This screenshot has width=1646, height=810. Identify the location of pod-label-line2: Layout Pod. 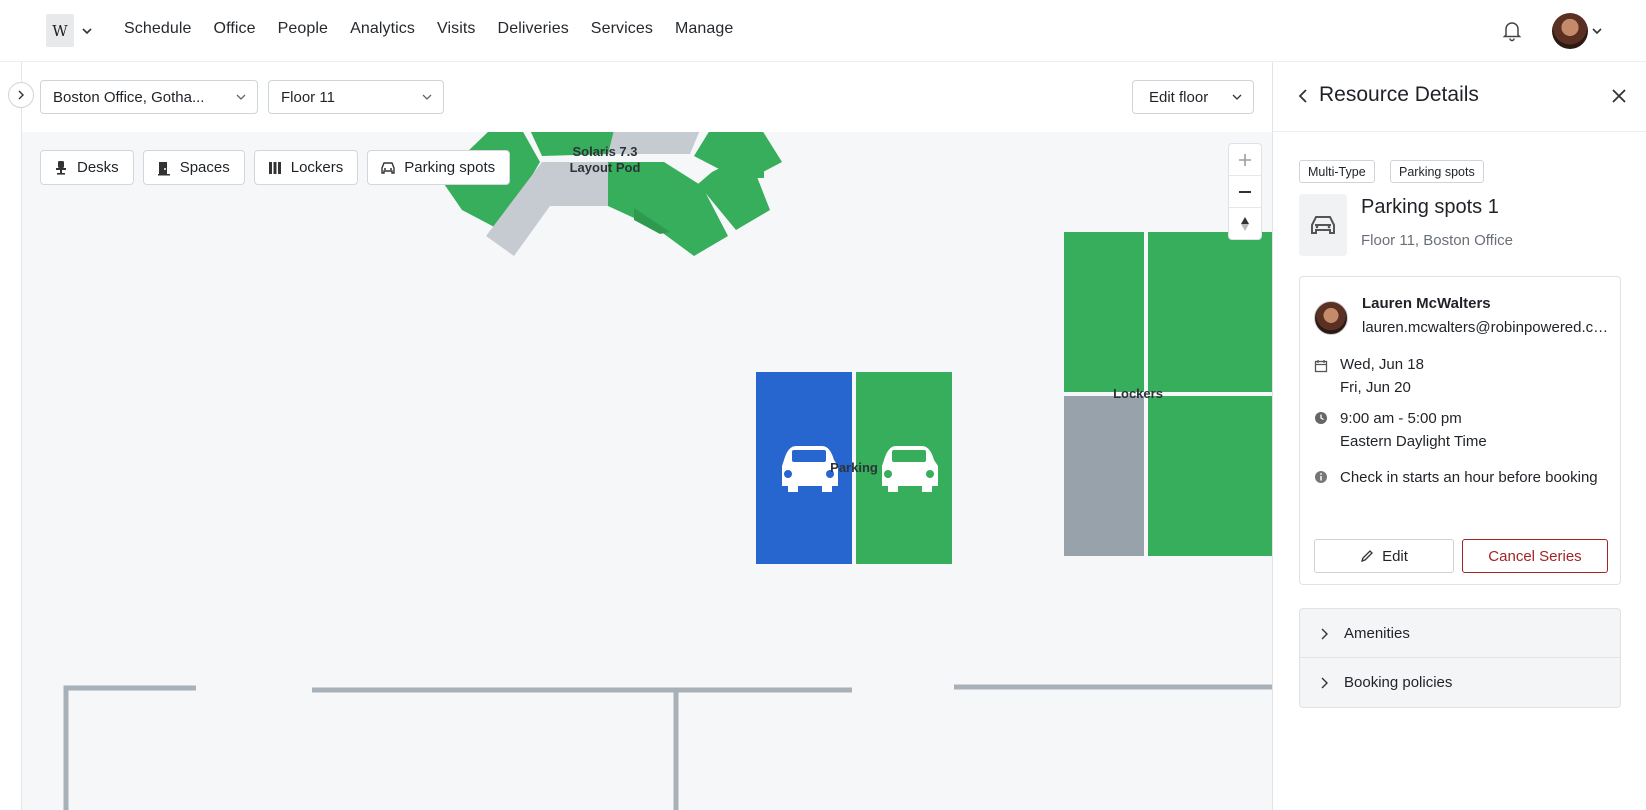
(605, 167).